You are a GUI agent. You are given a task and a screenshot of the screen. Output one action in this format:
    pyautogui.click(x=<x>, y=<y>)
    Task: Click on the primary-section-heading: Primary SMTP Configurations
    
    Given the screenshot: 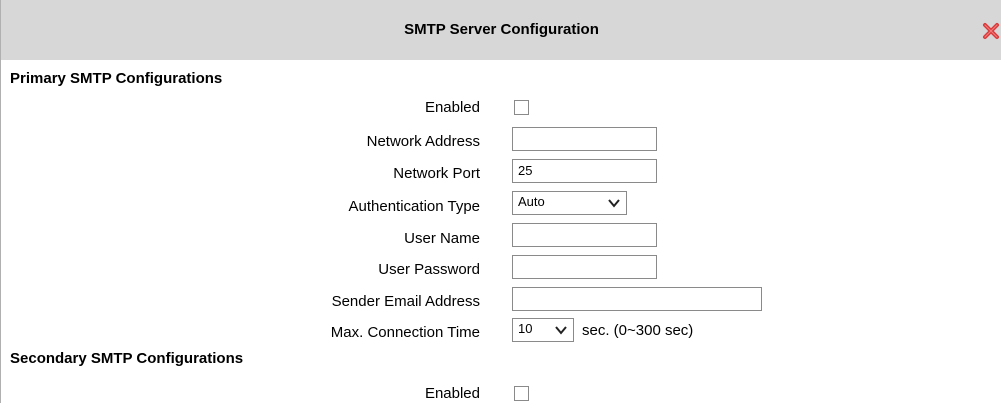 What is the action you would take?
    pyautogui.click(x=116, y=78)
    